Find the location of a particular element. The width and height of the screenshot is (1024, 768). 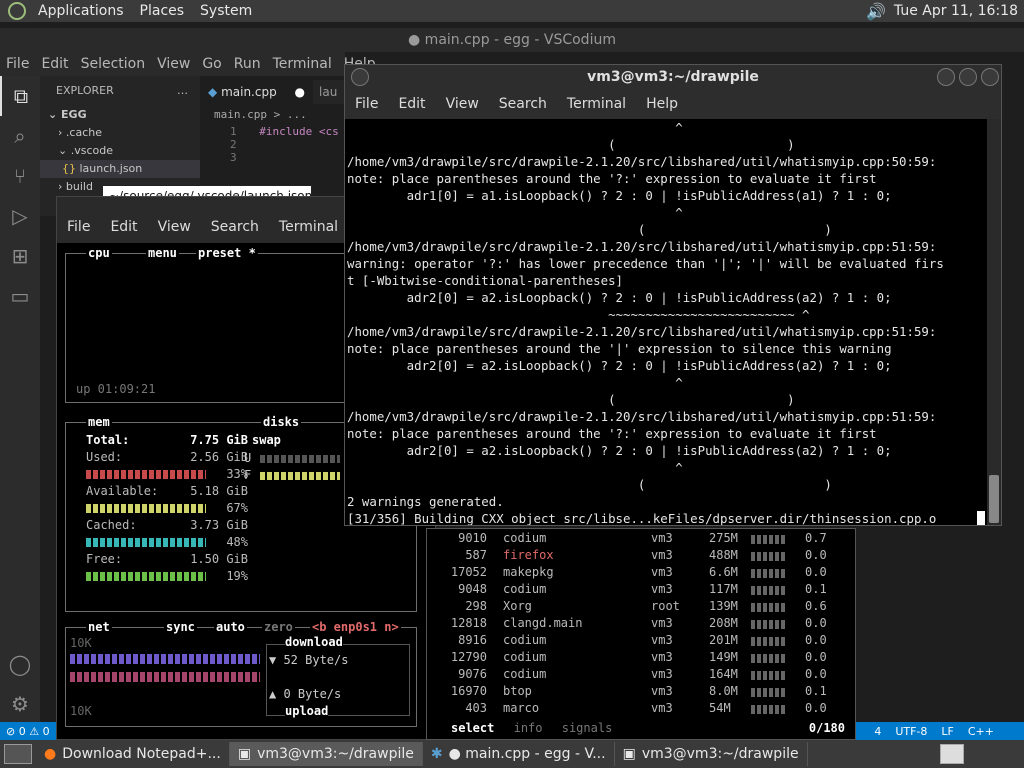

task-terminal-2: ▣ vm3@vm3:~/drawpile is located at coordinates (711, 754).